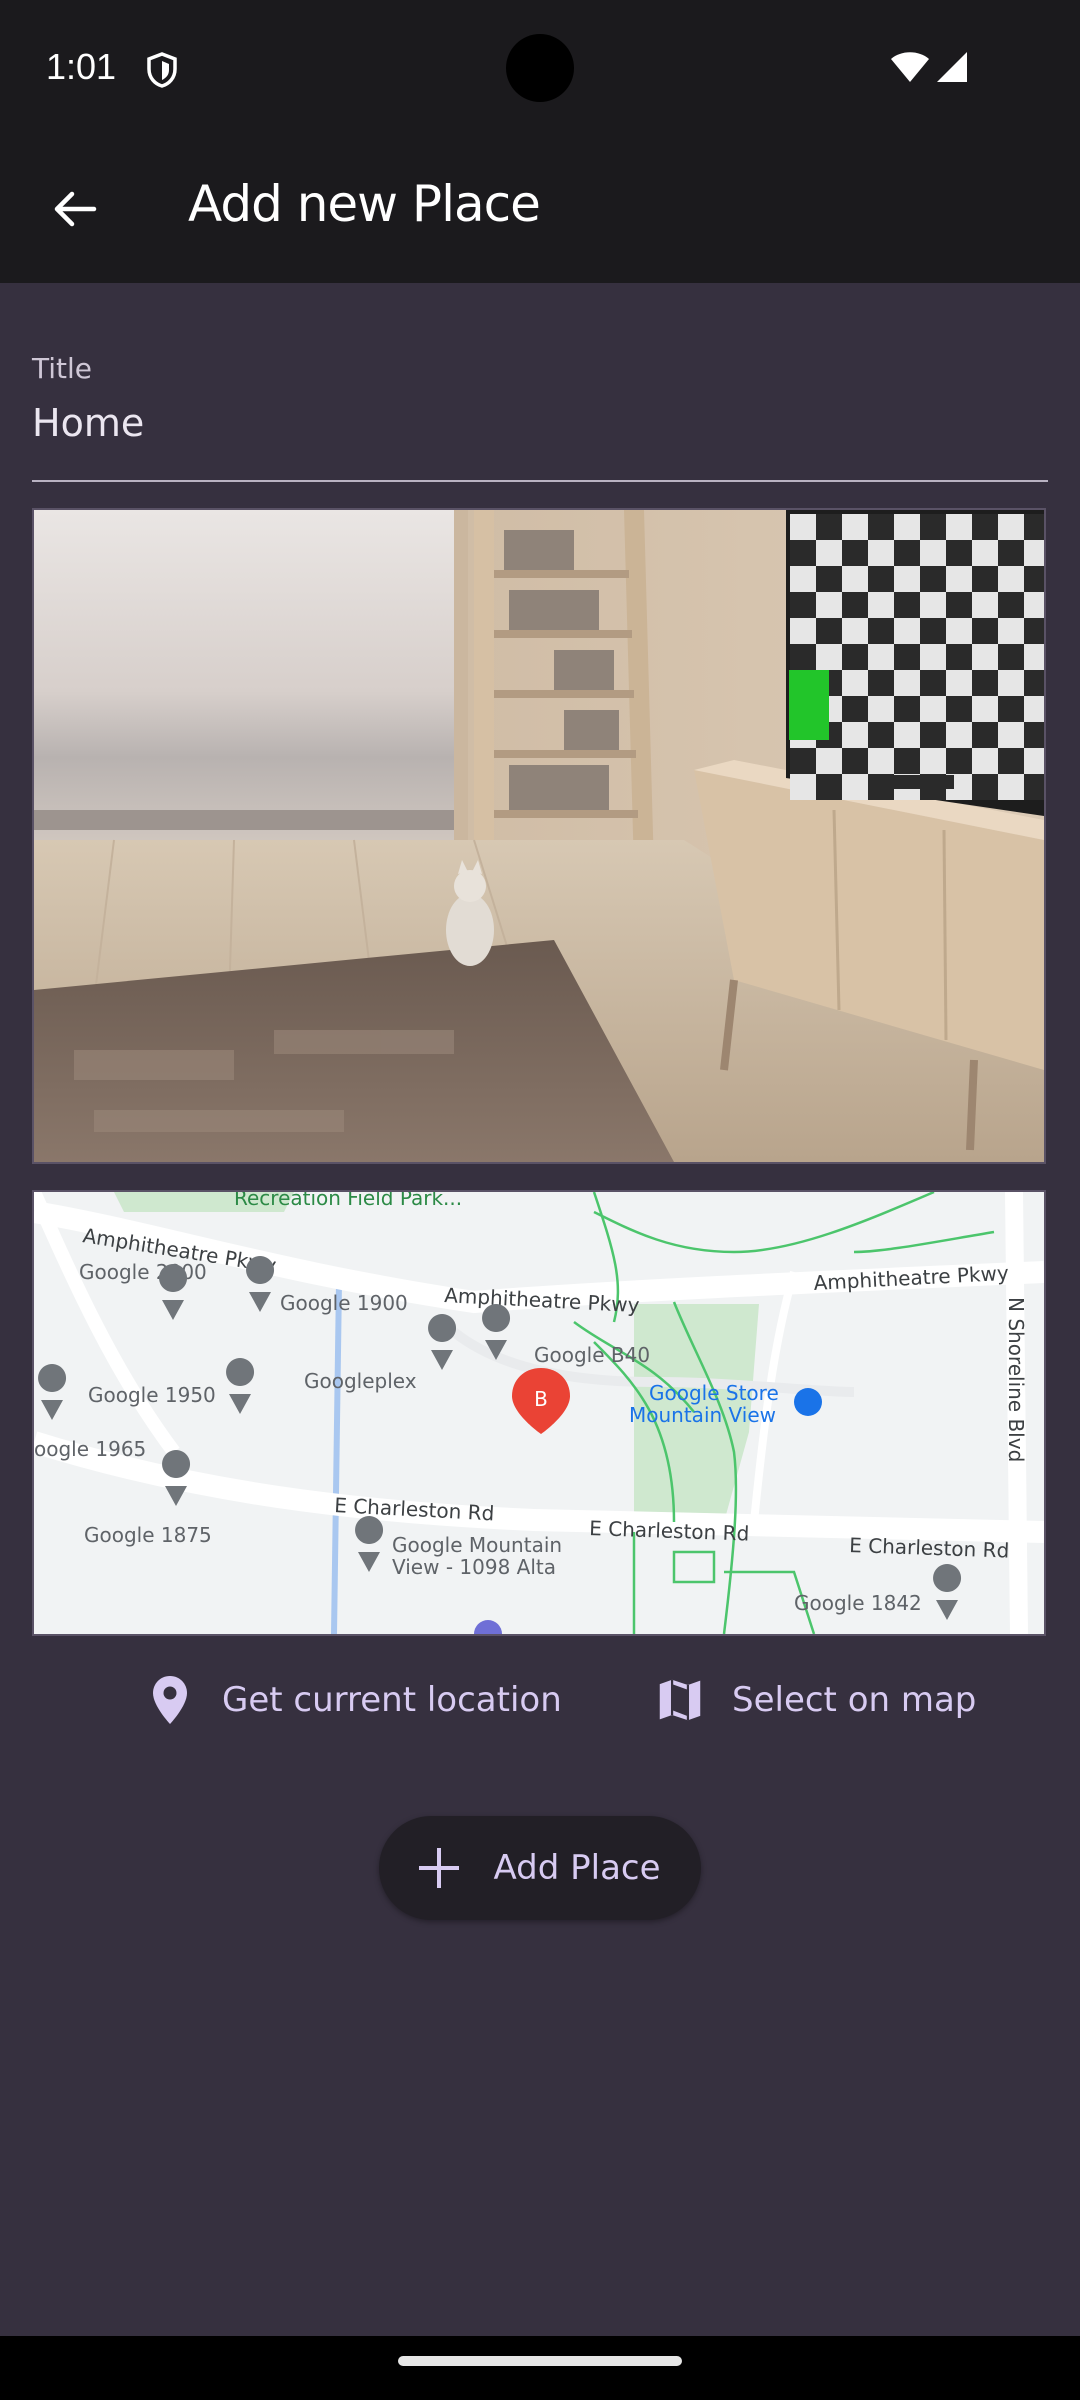  I want to click on map-label-google2000: Google 2000, so click(143, 1272).